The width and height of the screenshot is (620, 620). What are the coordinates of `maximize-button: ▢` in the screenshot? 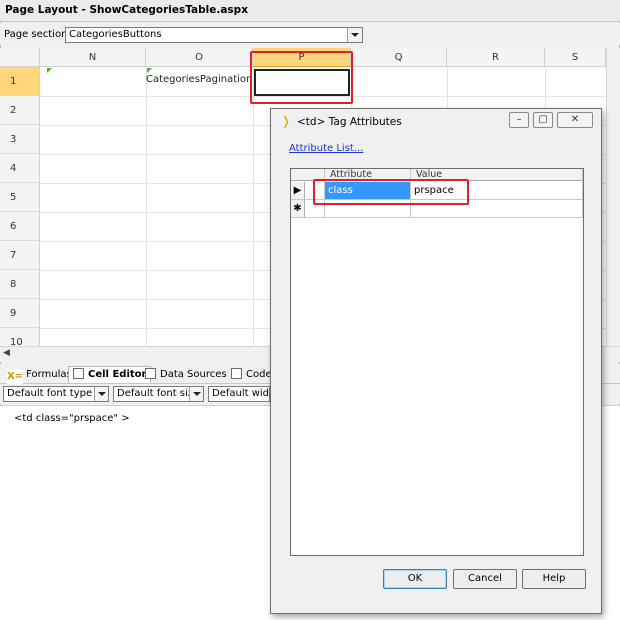 It's located at (543, 120).